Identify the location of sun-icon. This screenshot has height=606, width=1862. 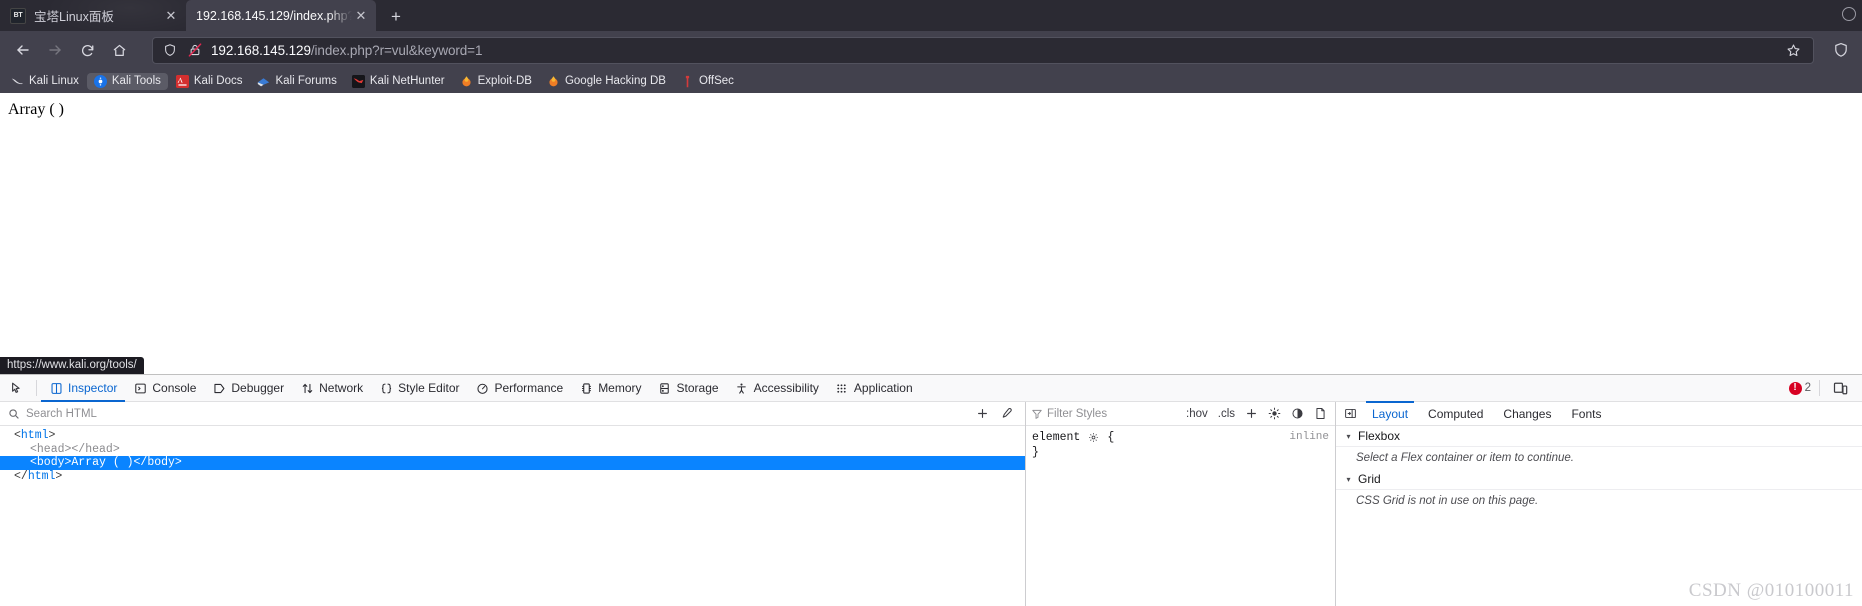
(1274, 413).